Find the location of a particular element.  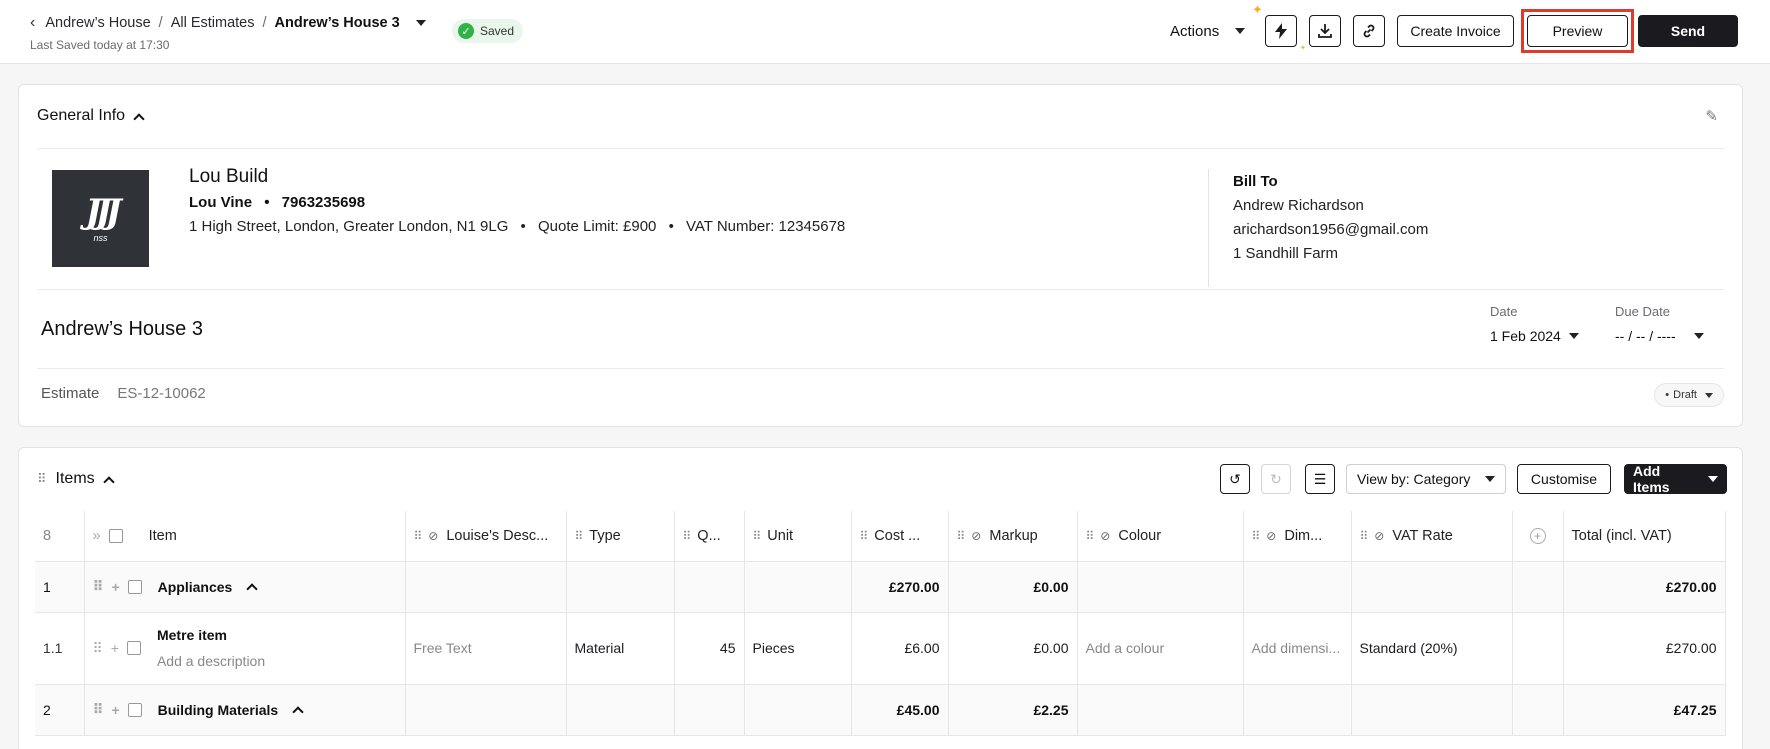

expand-all-icon: » is located at coordinates (97, 536).